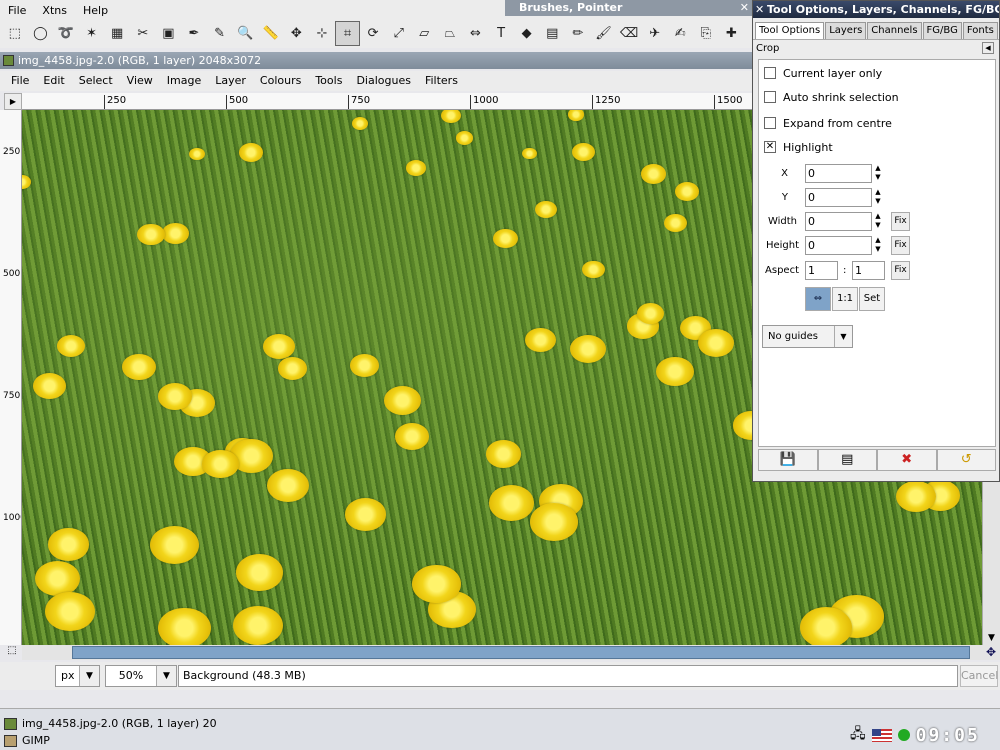  I want to click on menu-dialogues: Dialogues, so click(383, 81).